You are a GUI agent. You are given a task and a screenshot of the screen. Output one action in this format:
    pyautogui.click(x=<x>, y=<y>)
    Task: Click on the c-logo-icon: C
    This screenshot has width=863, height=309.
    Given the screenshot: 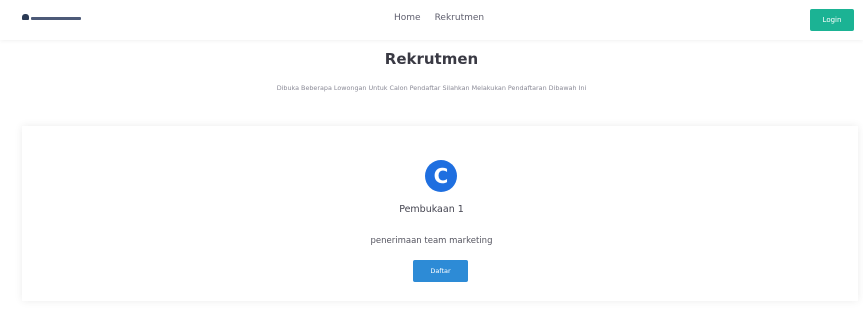 What is the action you would take?
    pyautogui.click(x=441, y=176)
    